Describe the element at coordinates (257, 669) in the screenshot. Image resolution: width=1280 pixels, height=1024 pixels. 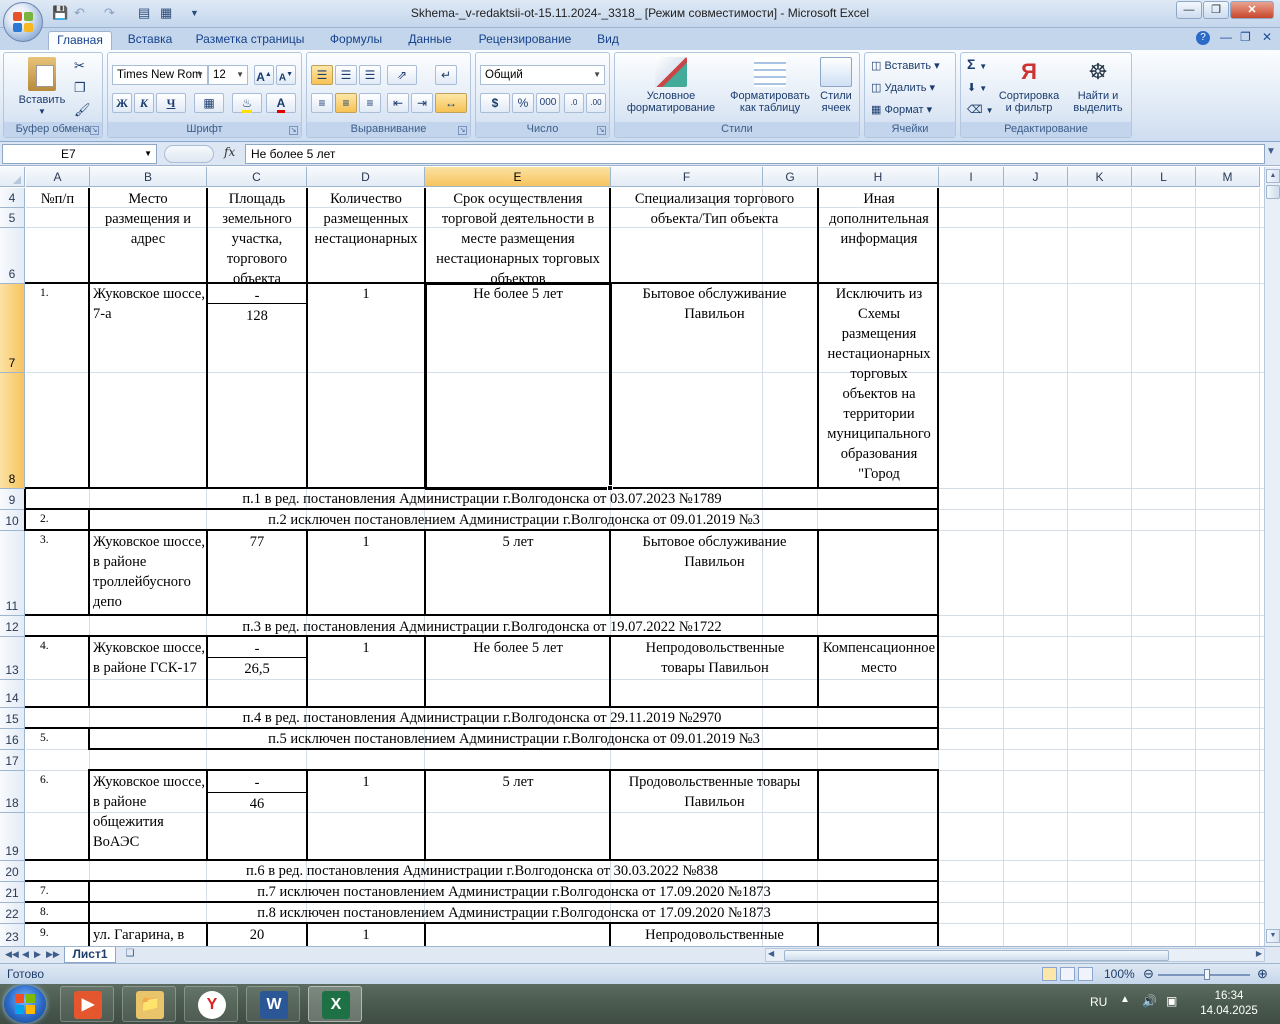
I see `rec4-area: 26,5` at that location.